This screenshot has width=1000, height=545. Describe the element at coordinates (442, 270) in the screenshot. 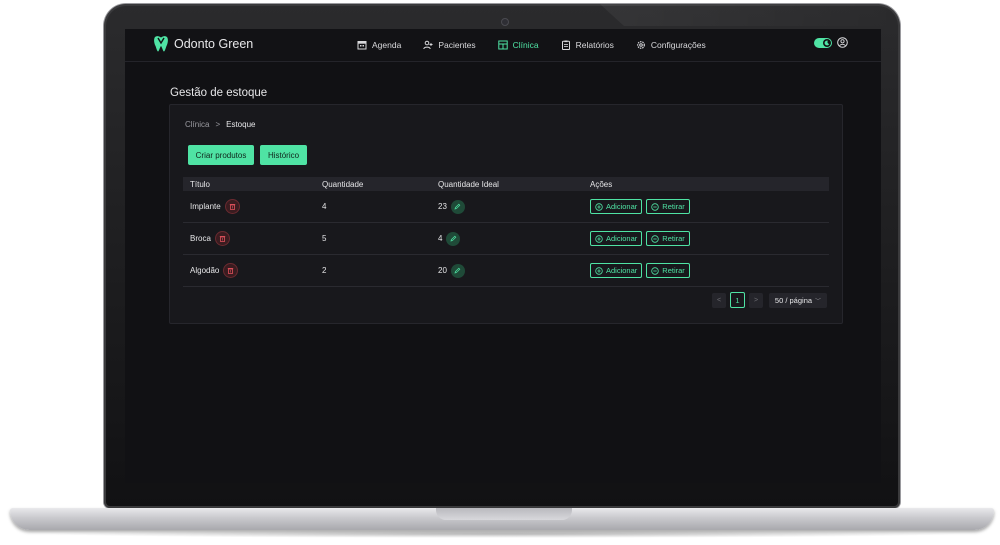

I see `product-ideal-quantity: 20` at that location.